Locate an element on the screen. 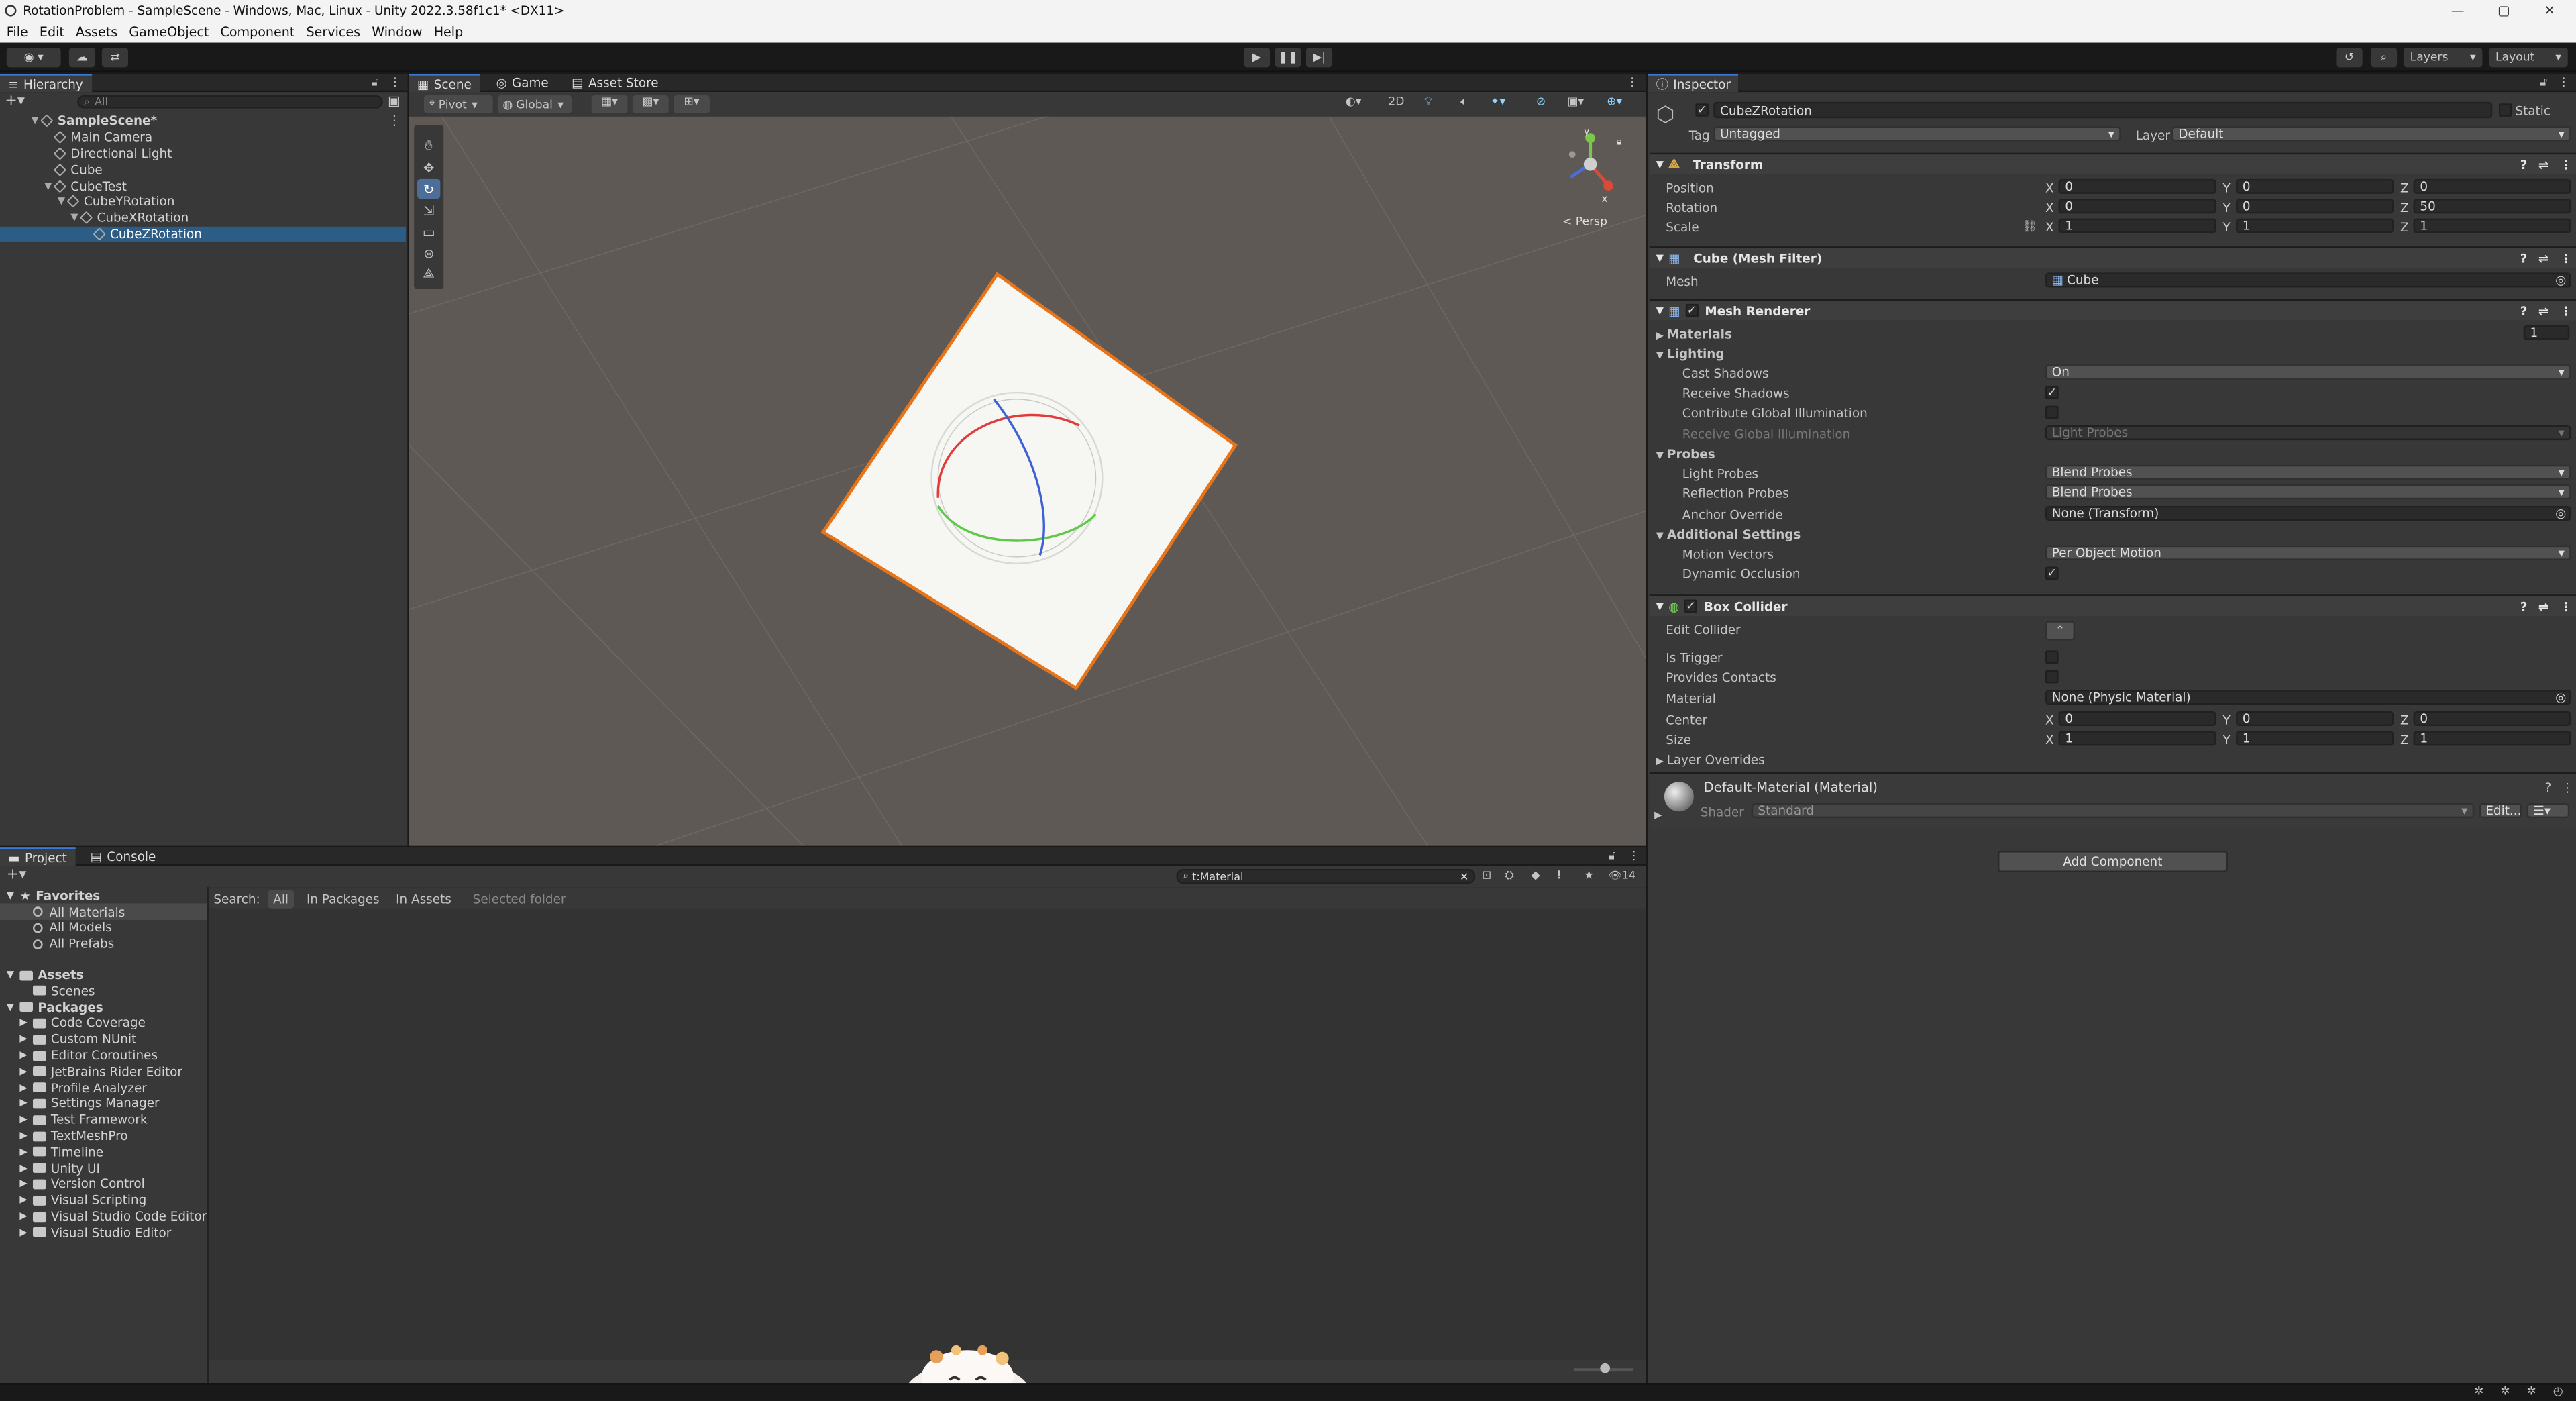 The image size is (2576, 1401). scene-more-icon: ⋮ is located at coordinates (394, 121).